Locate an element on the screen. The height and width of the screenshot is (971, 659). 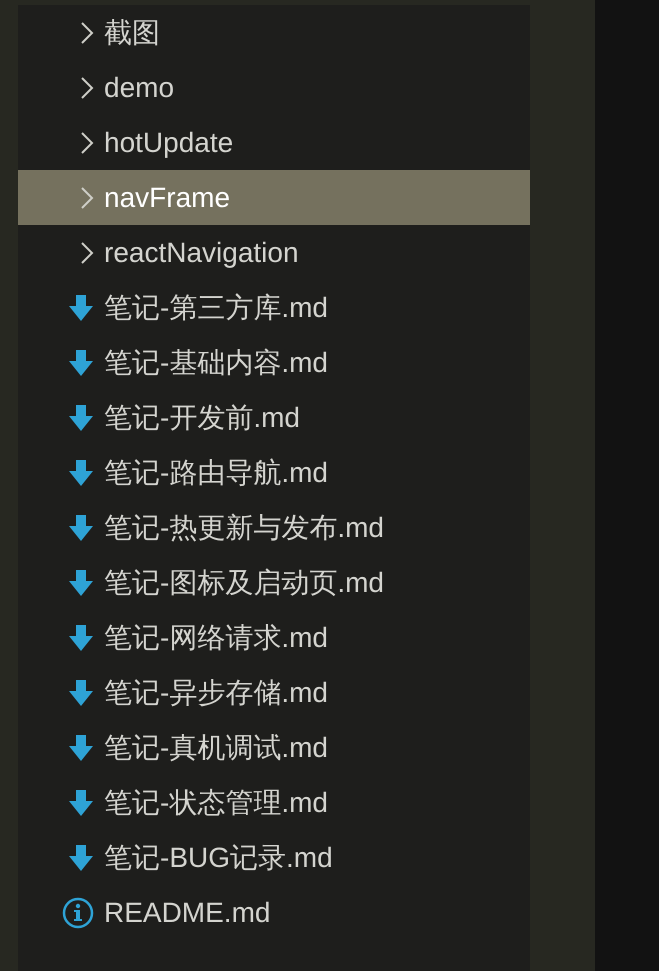
file-item: 笔记-热更新与发布.md is located at coordinates (274, 527).